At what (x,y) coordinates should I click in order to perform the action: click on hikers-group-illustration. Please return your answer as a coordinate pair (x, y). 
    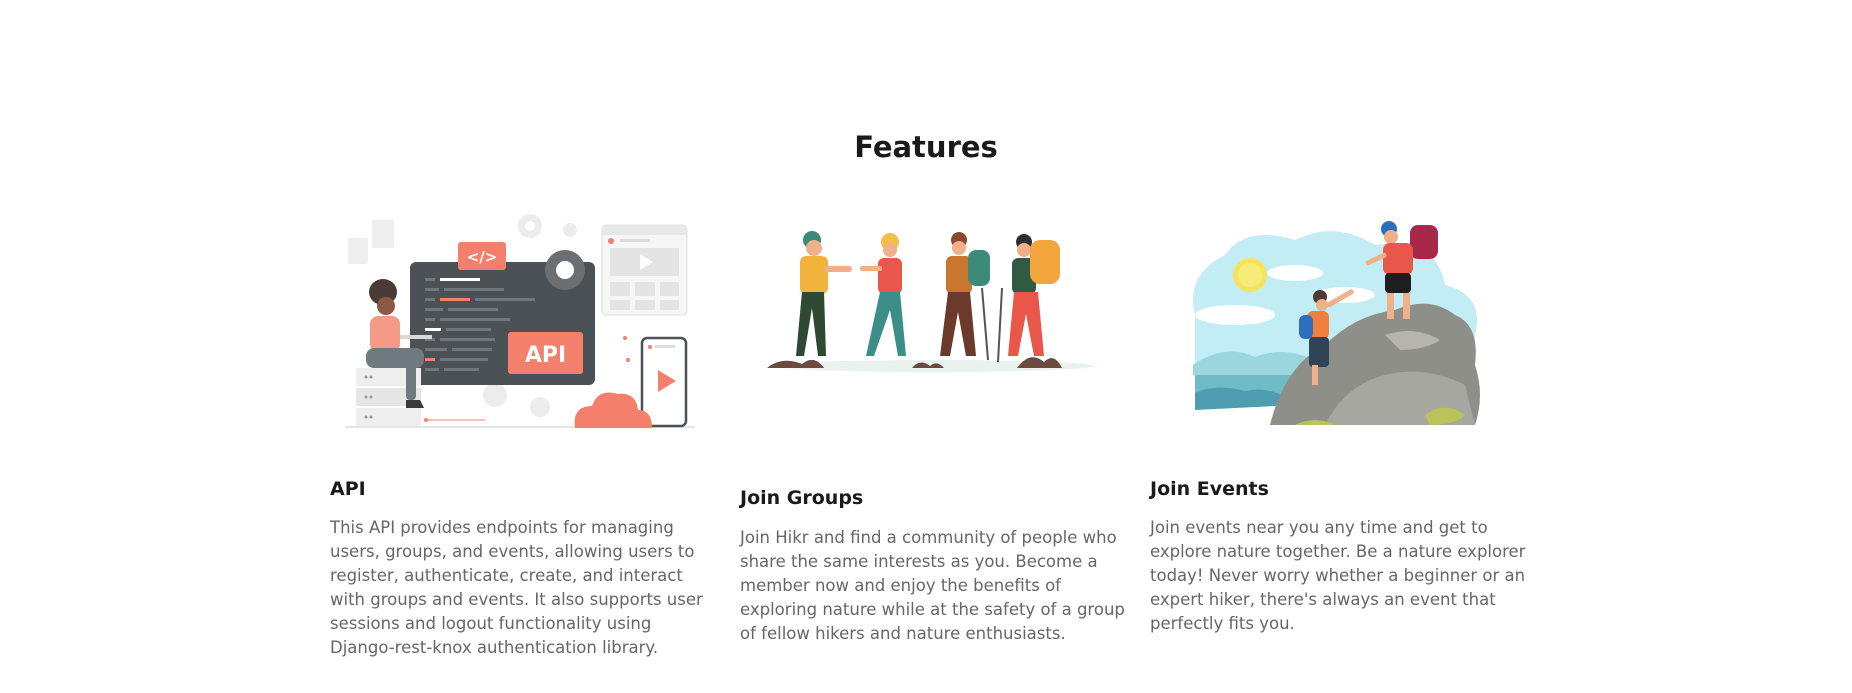
    Looking at the image, I should click on (930, 301).